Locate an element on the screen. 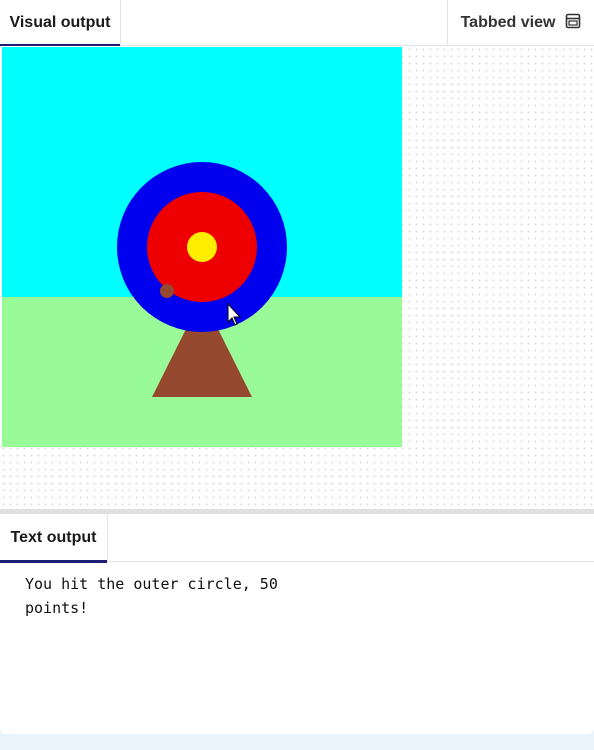 This screenshot has height=750, width=594. active-tab-indicator is located at coordinates (53, 561).